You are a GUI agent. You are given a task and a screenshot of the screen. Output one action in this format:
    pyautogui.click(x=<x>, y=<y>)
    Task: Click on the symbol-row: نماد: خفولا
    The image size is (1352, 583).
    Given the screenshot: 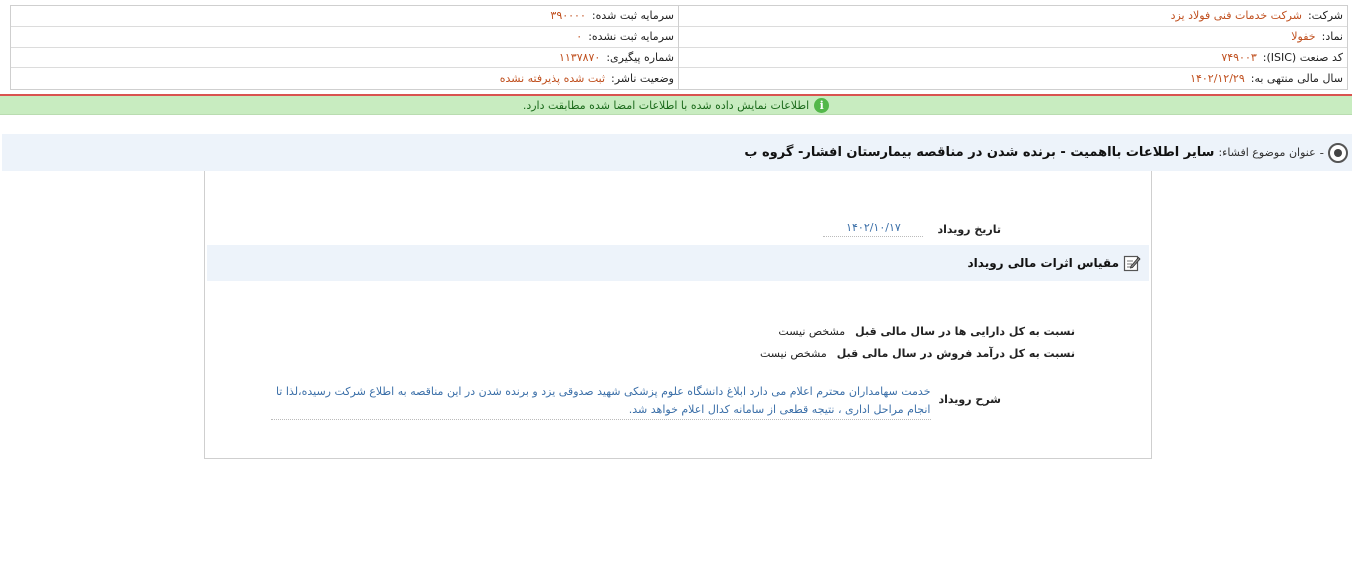 What is the action you would take?
    pyautogui.click(x=1013, y=37)
    